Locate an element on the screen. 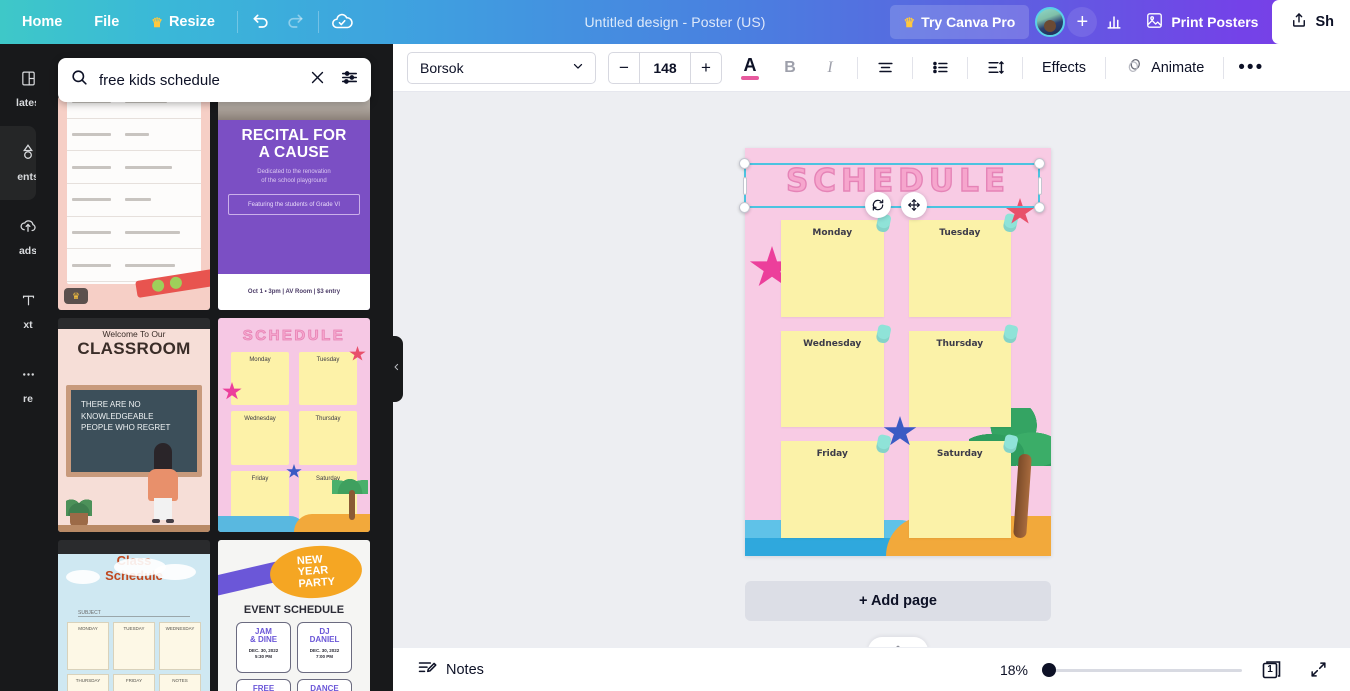  rotate-handle-icon is located at coordinates (878, 205).